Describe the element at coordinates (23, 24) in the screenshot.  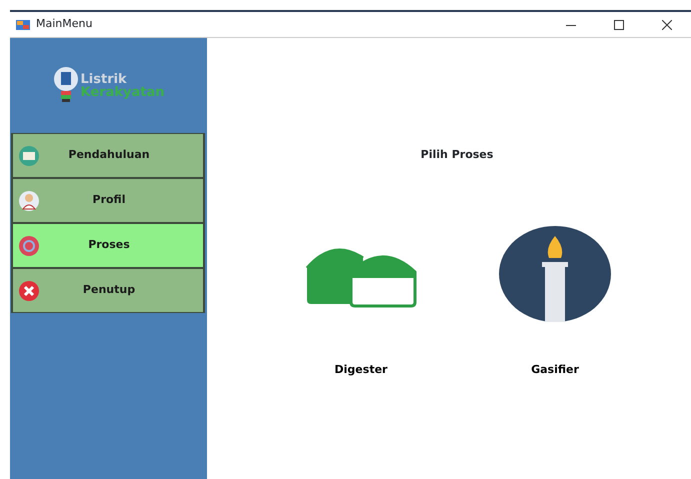
I see `app-icon` at that location.